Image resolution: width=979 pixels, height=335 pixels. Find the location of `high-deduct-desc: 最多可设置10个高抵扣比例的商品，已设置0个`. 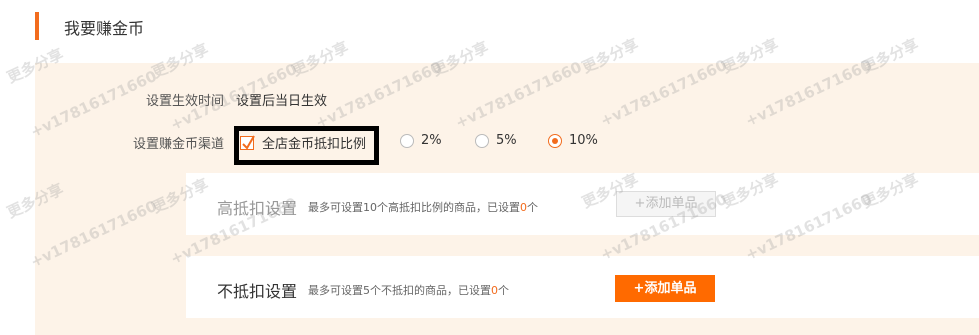

high-deduct-desc: 最多可设置10个高抵扣比例的商品，已设置0个 is located at coordinates (423, 207).